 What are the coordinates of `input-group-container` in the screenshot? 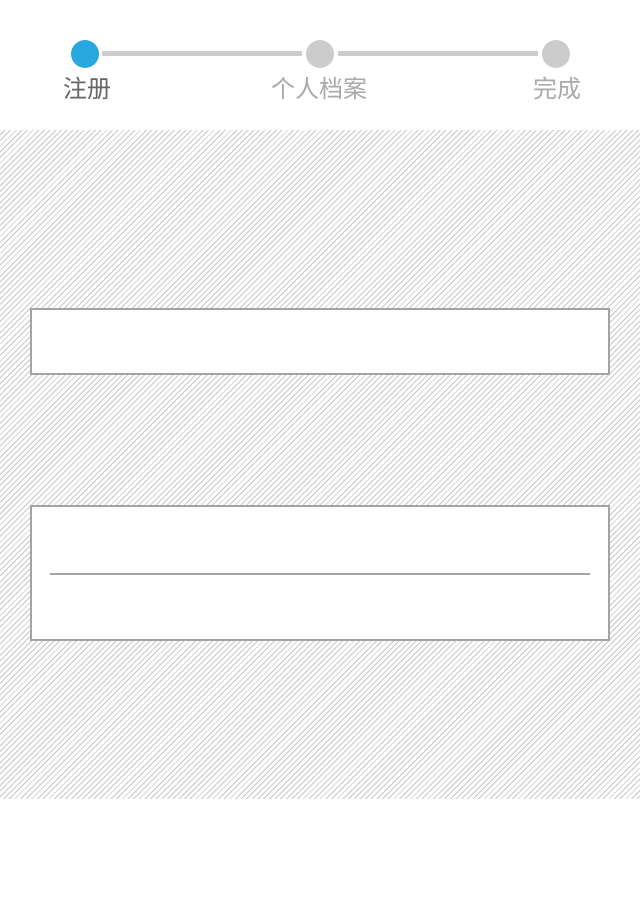 It's located at (320, 573).